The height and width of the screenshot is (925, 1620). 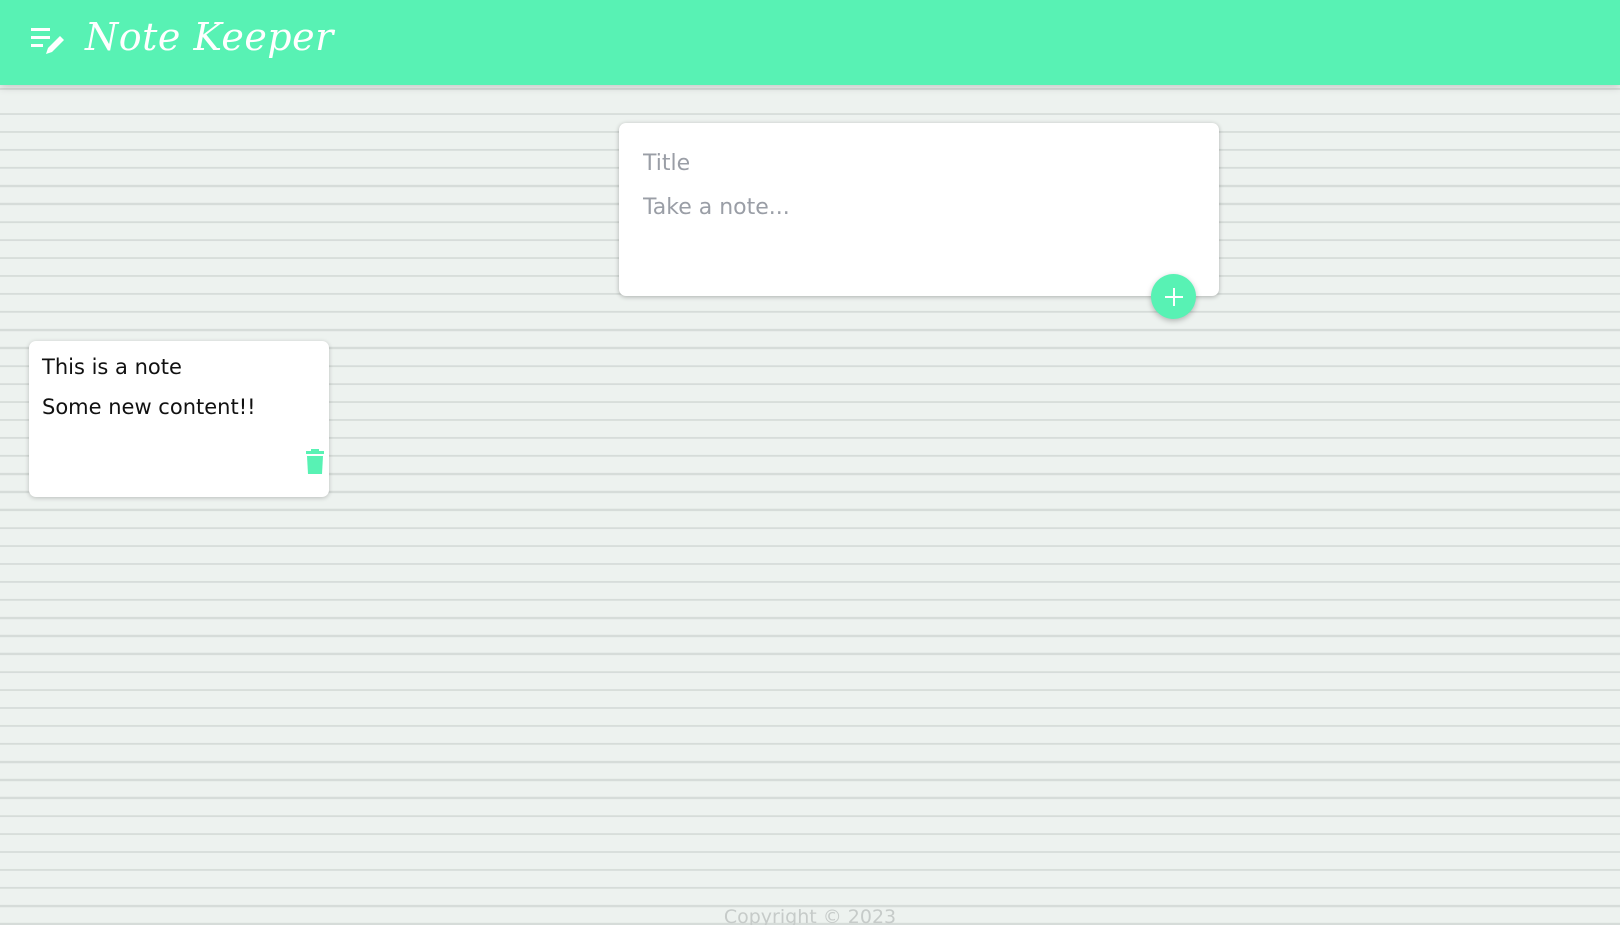 I want to click on app-header: Note Keeper, so click(x=810, y=42).